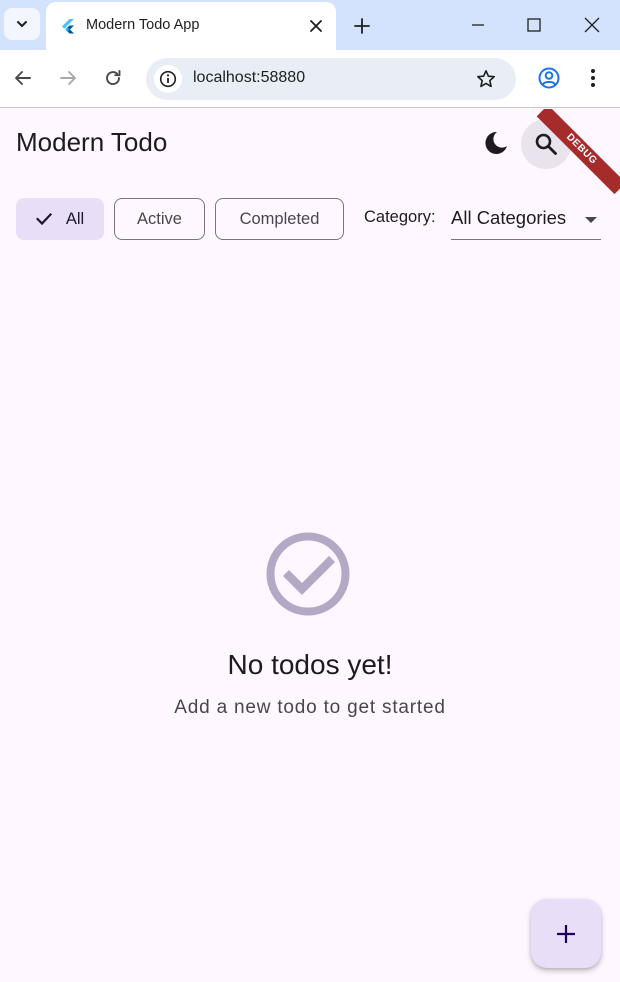  What do you see at coordinates (310, 707) in the screenshot?
I see `empty-state-subtitle: Add a new todo to get started` at bounding box center [310, 707].